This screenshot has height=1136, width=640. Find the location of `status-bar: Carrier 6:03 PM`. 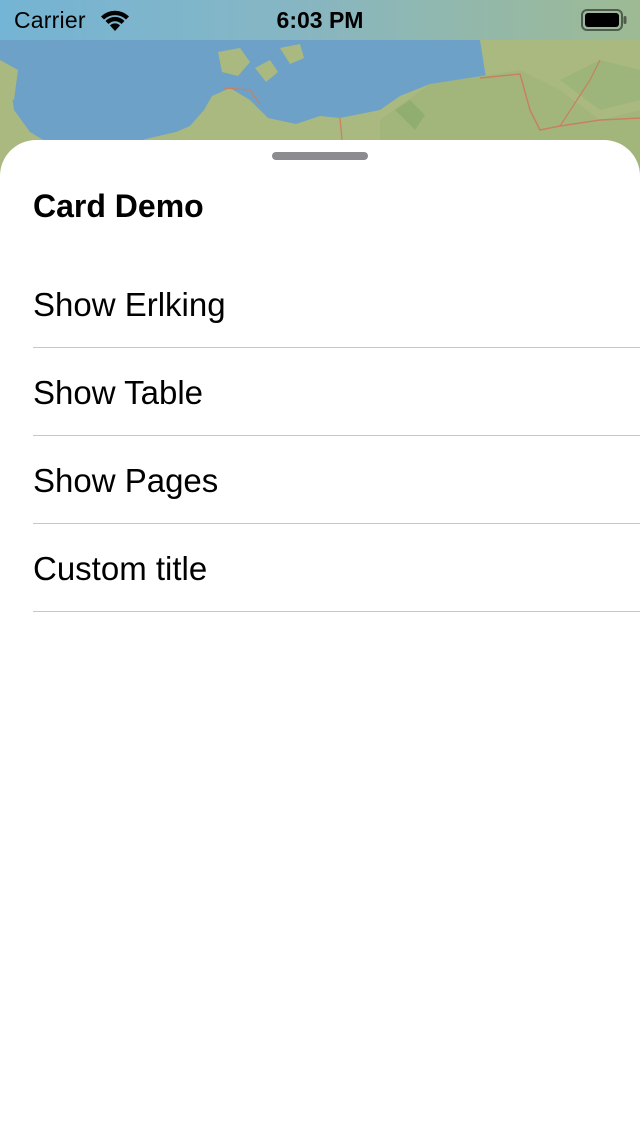

status-bar: Carrier 6:03 PM is located at coordinates (320, 20).